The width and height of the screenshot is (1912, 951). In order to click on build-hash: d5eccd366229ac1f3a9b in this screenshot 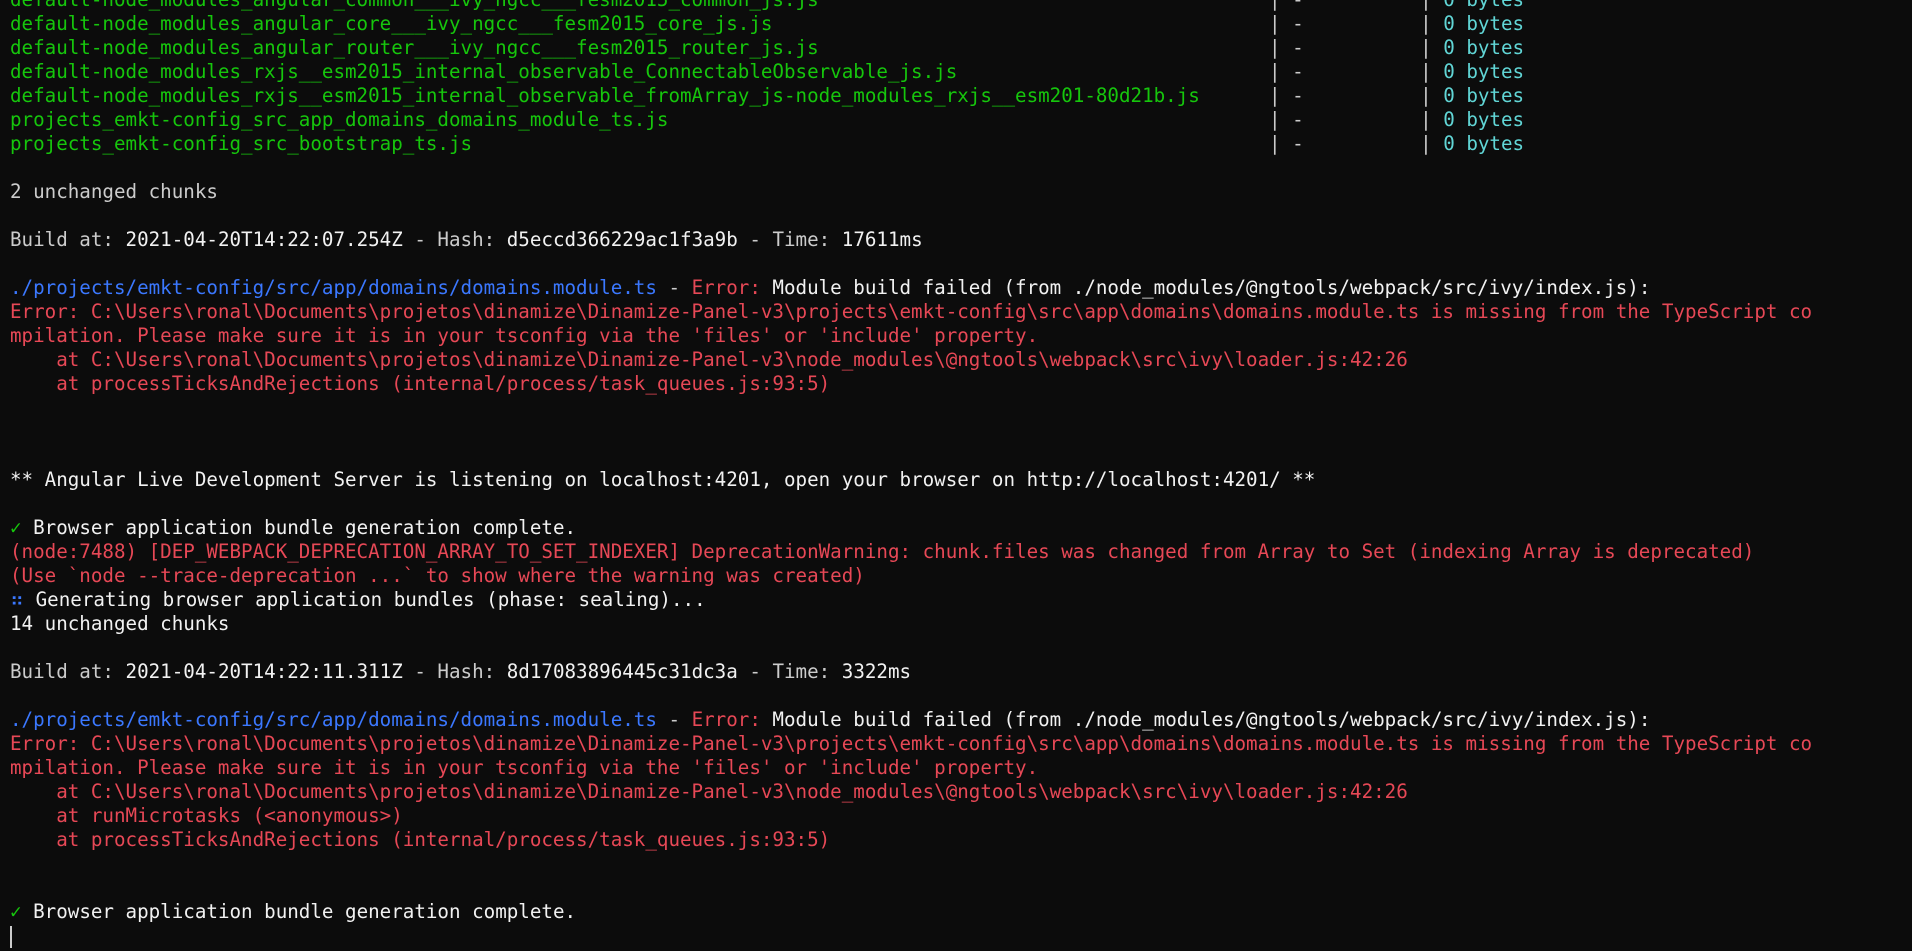, I will do `click(622, 239)`.